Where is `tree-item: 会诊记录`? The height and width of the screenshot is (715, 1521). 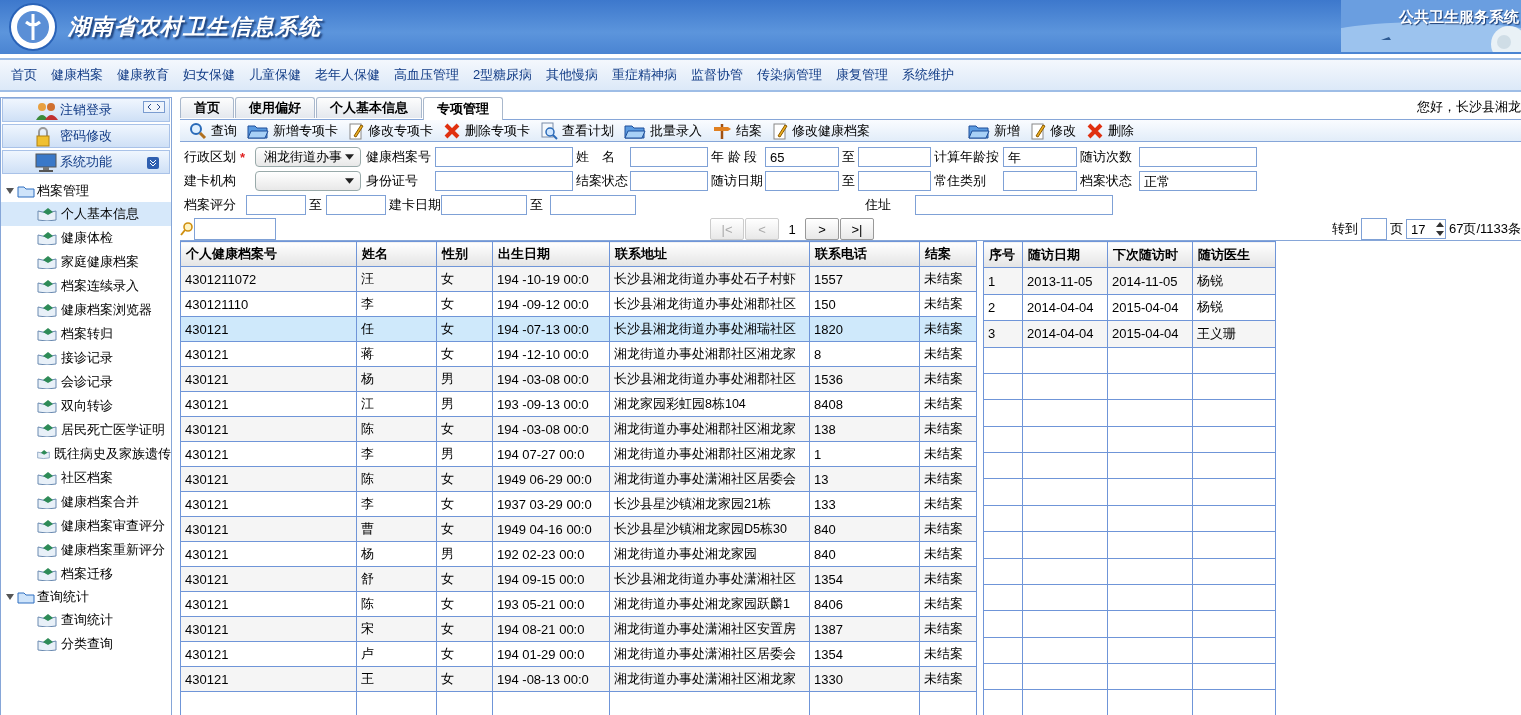 tree-item: 会诊记录 is located at coordinates (86, 382).